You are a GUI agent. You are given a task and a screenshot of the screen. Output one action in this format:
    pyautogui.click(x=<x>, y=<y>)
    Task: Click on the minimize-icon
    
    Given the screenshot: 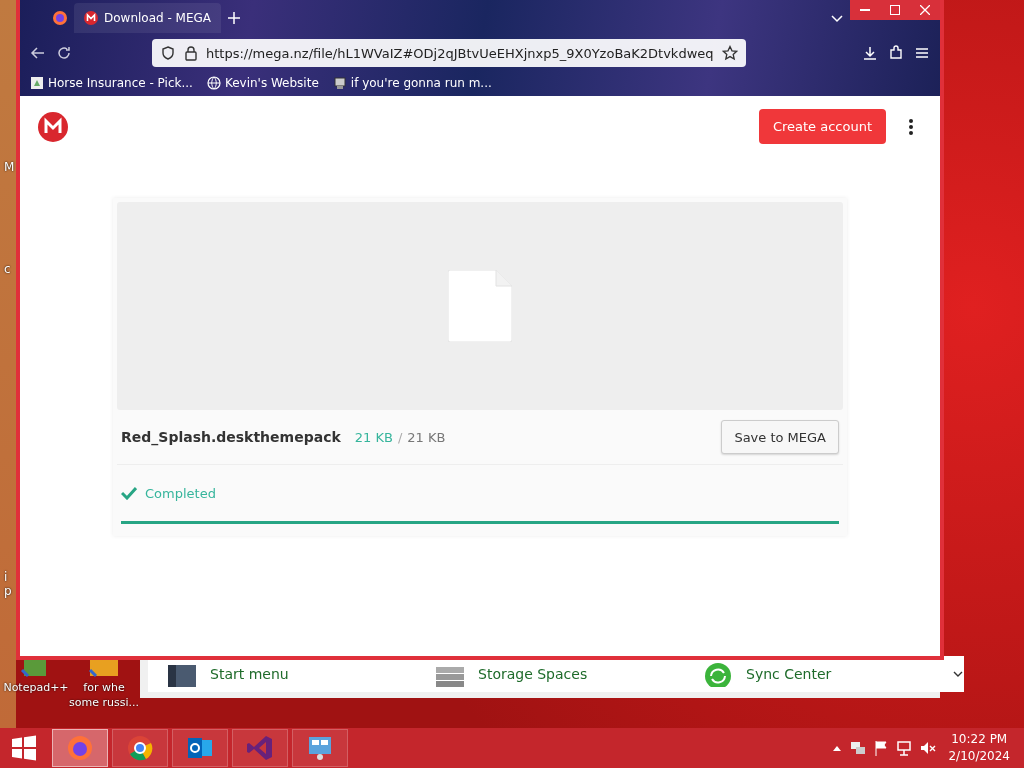 What is the action you would take?
    pyautogui.click(x=865, y=10)
    